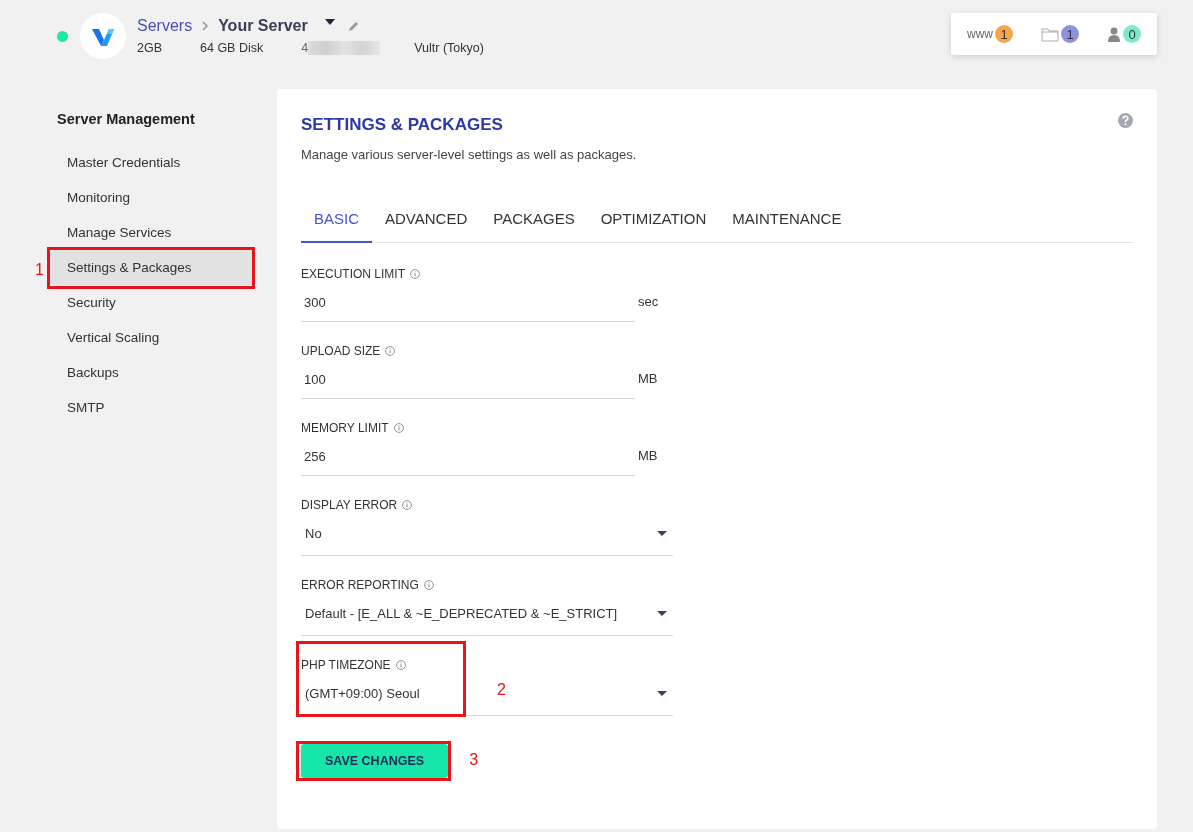 This screenshot has width=1193, height=832. I want to click on field-label: MEMORY LIMIT, so click(345, 428).